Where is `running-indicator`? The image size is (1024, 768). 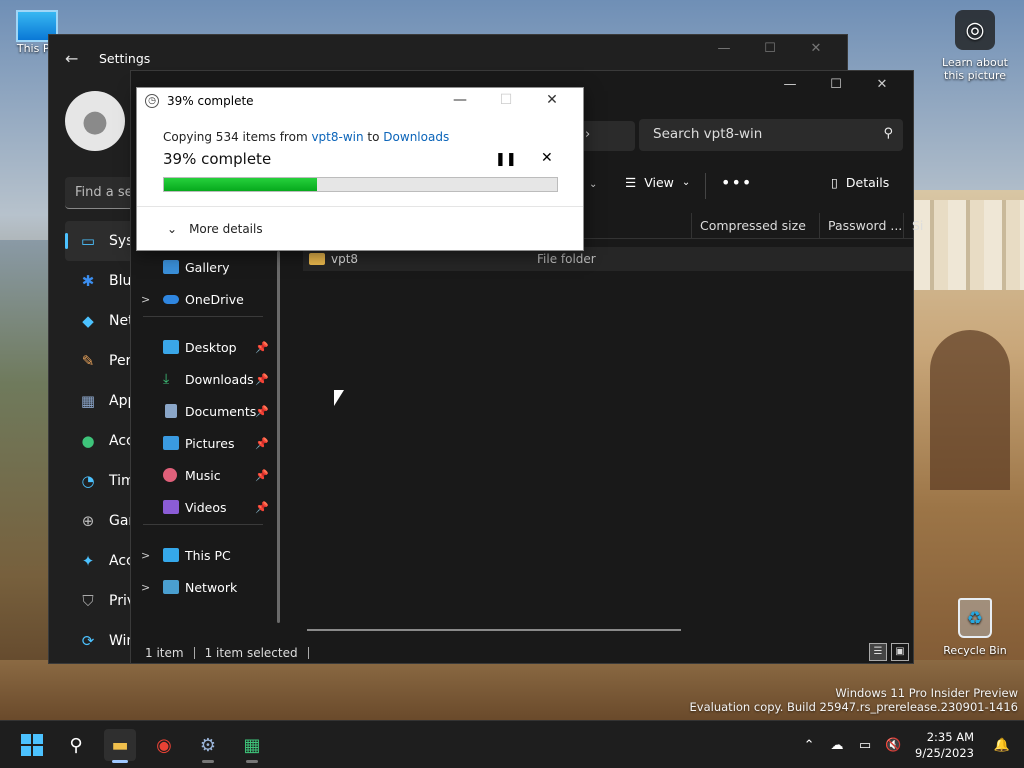 running-indicator is located at coordinates (252, 761).